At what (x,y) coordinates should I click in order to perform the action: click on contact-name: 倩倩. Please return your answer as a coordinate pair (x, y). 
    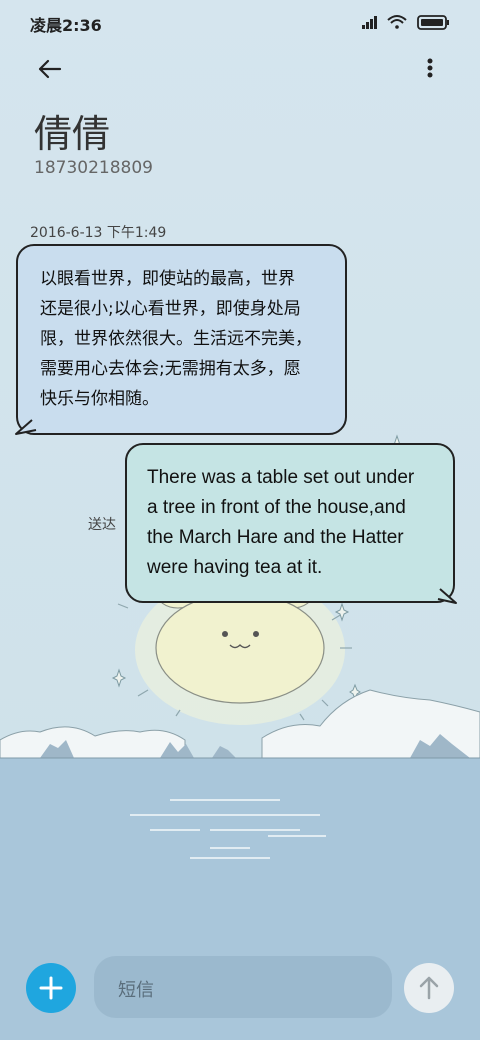
    Looking at the image, I should click on (72, 134).